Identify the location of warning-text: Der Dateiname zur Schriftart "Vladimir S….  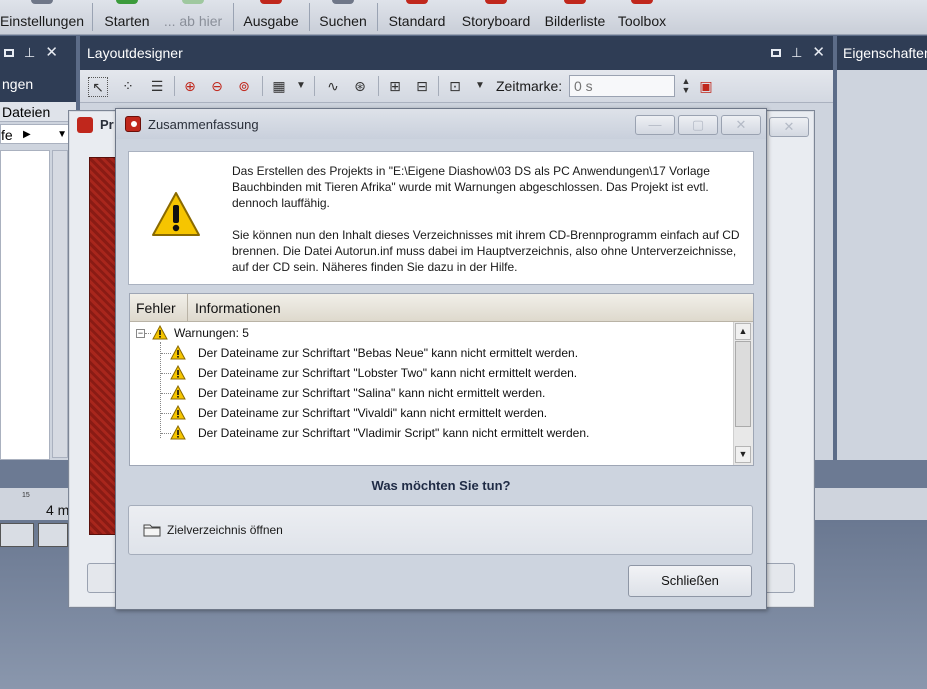
(394, 433).